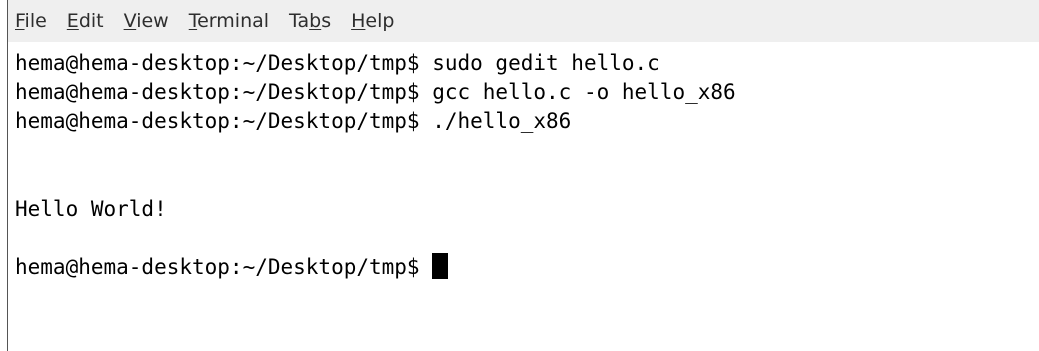 This screenshot has width=1039, height=351. I want to click on menu-terminal-label: erminal, so click(233, 21).